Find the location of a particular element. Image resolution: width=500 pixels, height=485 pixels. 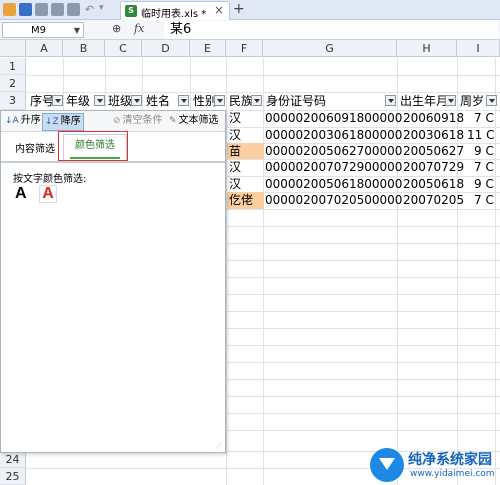

add-tab-icon: + is located at coordinates (239, 9).